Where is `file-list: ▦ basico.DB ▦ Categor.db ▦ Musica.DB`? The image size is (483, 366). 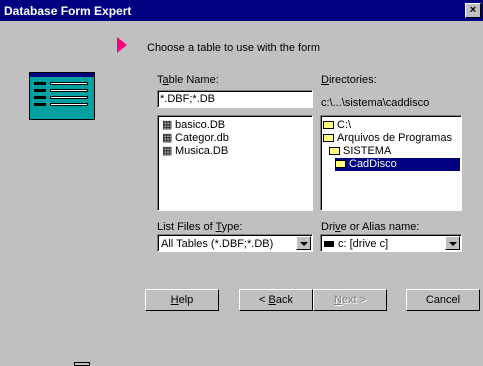 file-list: ▦ basico.DB ▦ Categor.db ▦ Musica.DB is located at coordinates (235, 163).